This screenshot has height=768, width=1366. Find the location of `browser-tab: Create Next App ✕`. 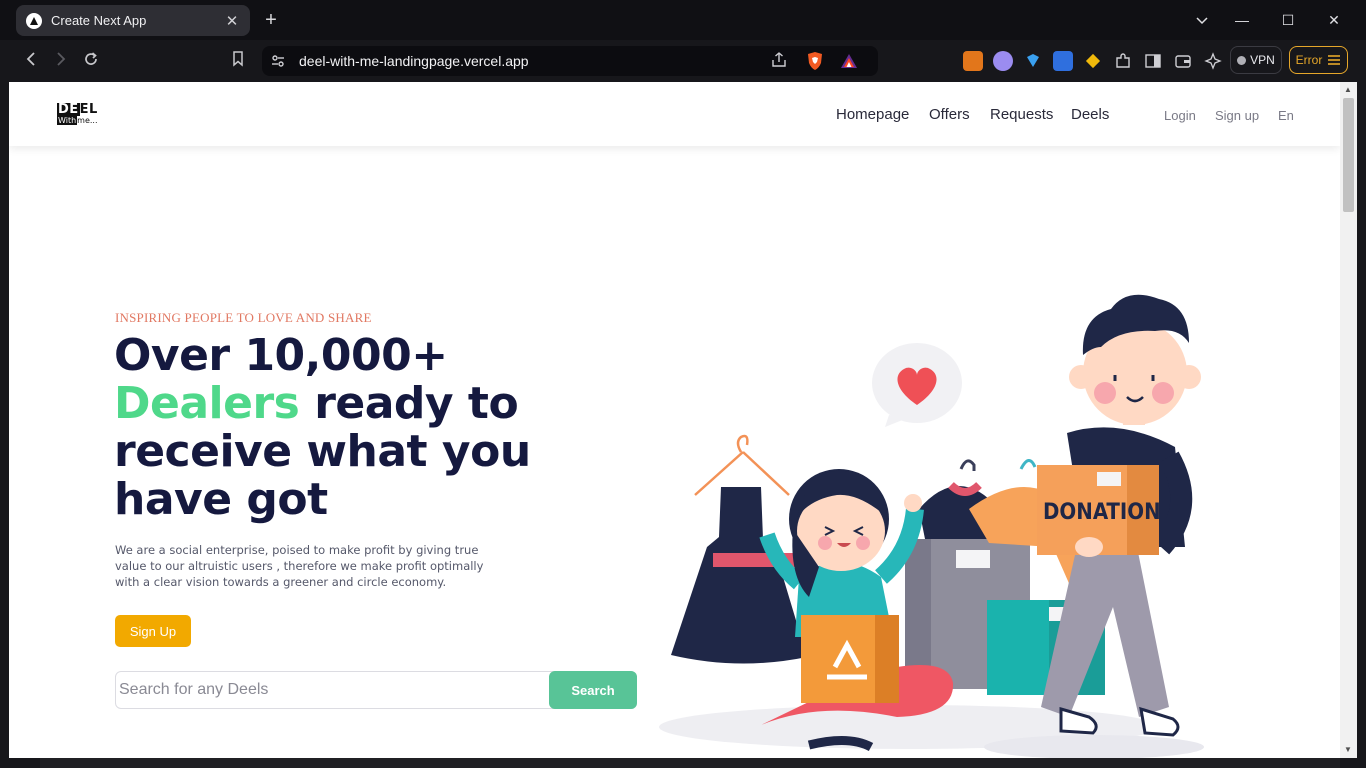

browser-tab: Create Next App ✕ is located at coordinates (133, 20).